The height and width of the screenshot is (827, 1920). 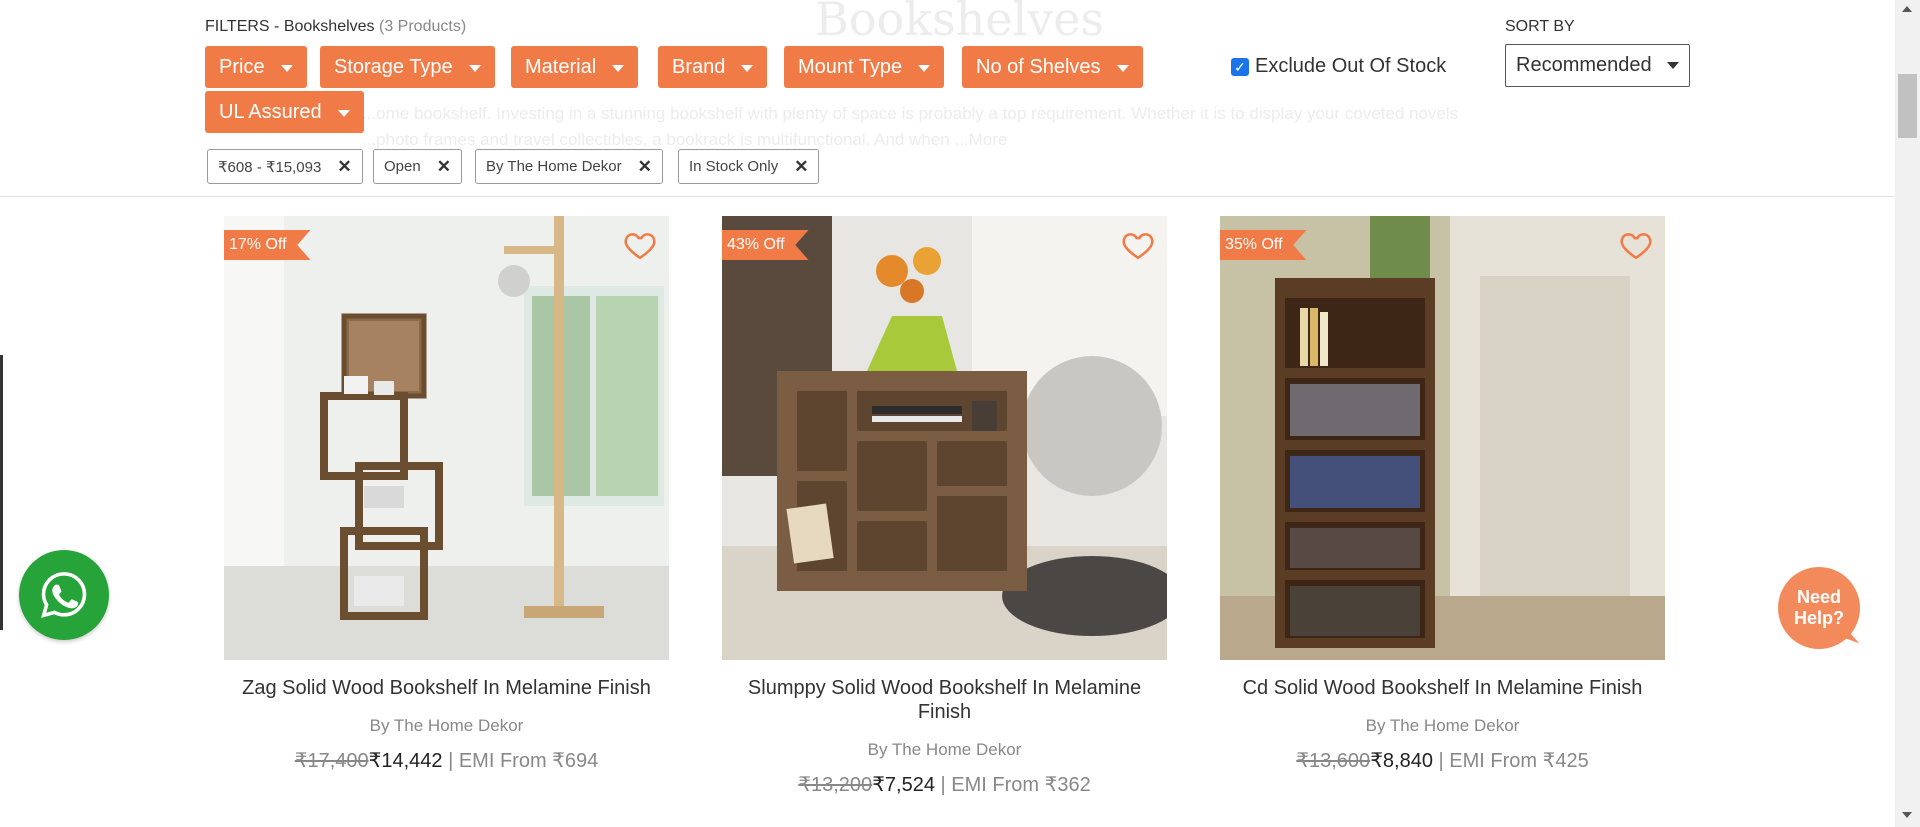 I want to click on sale-price: ₹7,524, so click(x=903, y=785).